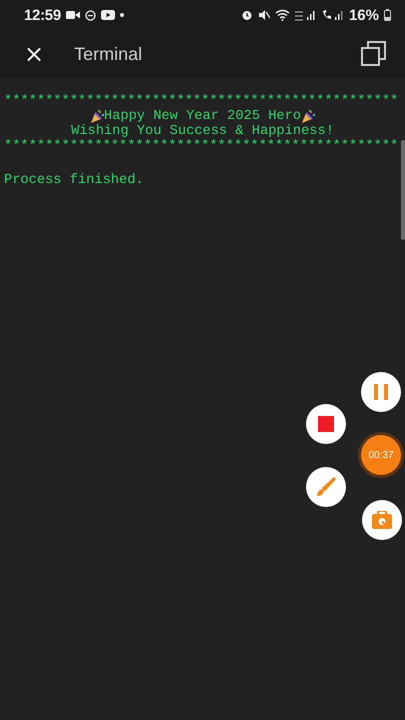 Image resolution: width=405 pixels, height=720 pixels. I want to click on stop-icon, so click(326, 424).